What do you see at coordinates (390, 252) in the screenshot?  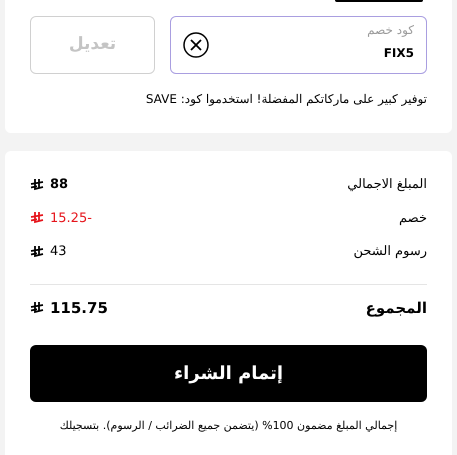 I see `row-label: رسوم الشحن` at bounding box center [390, 252].